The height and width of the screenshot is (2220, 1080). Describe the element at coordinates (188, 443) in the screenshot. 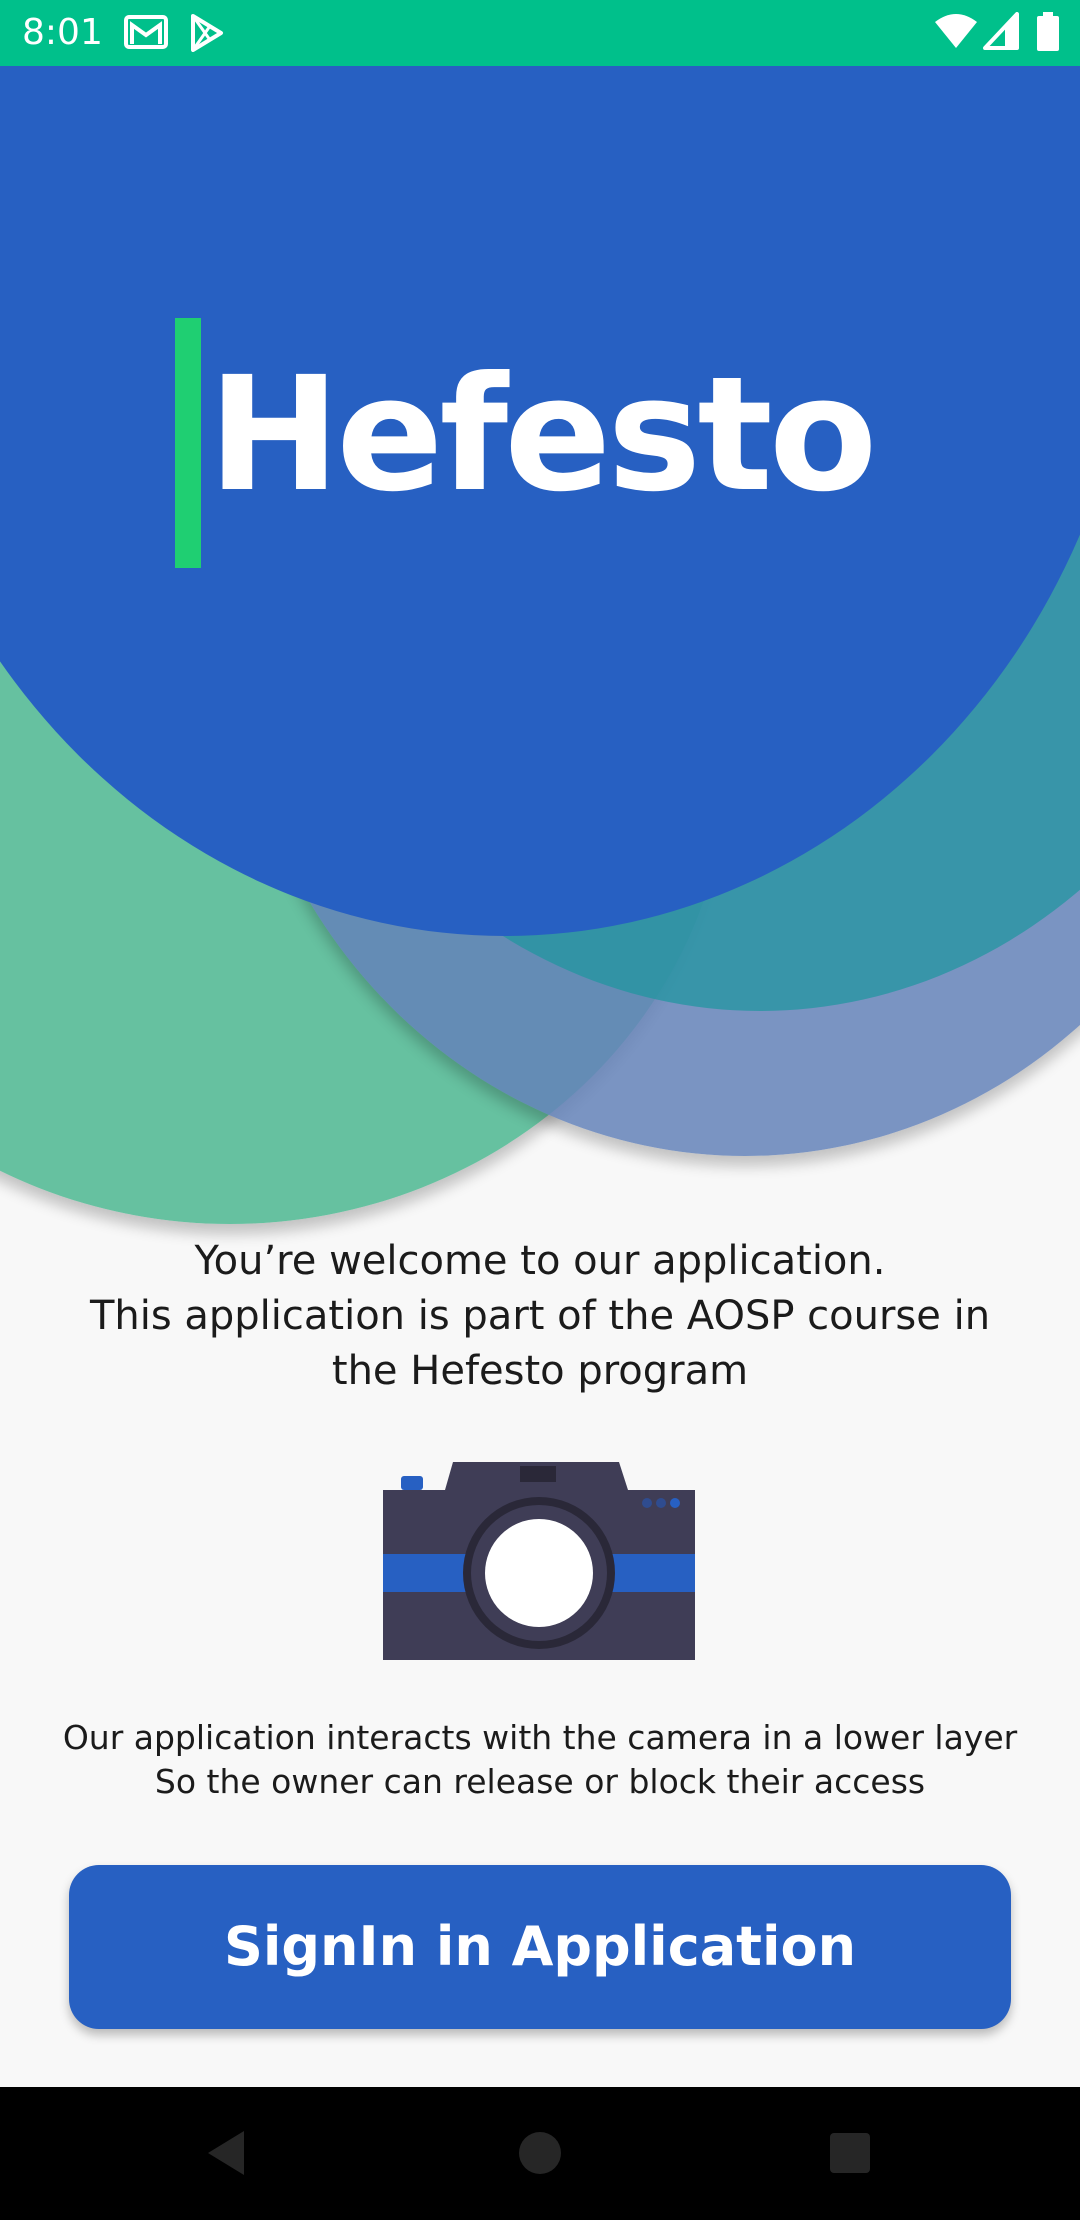

I see `brand-accent-bar` at that location.